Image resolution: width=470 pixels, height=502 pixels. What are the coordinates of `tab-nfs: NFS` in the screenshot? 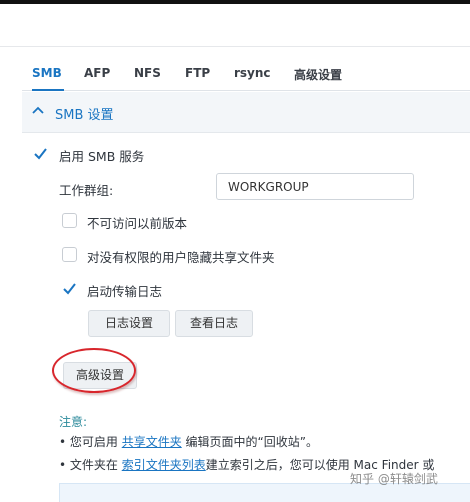 It's located at (147, 73).